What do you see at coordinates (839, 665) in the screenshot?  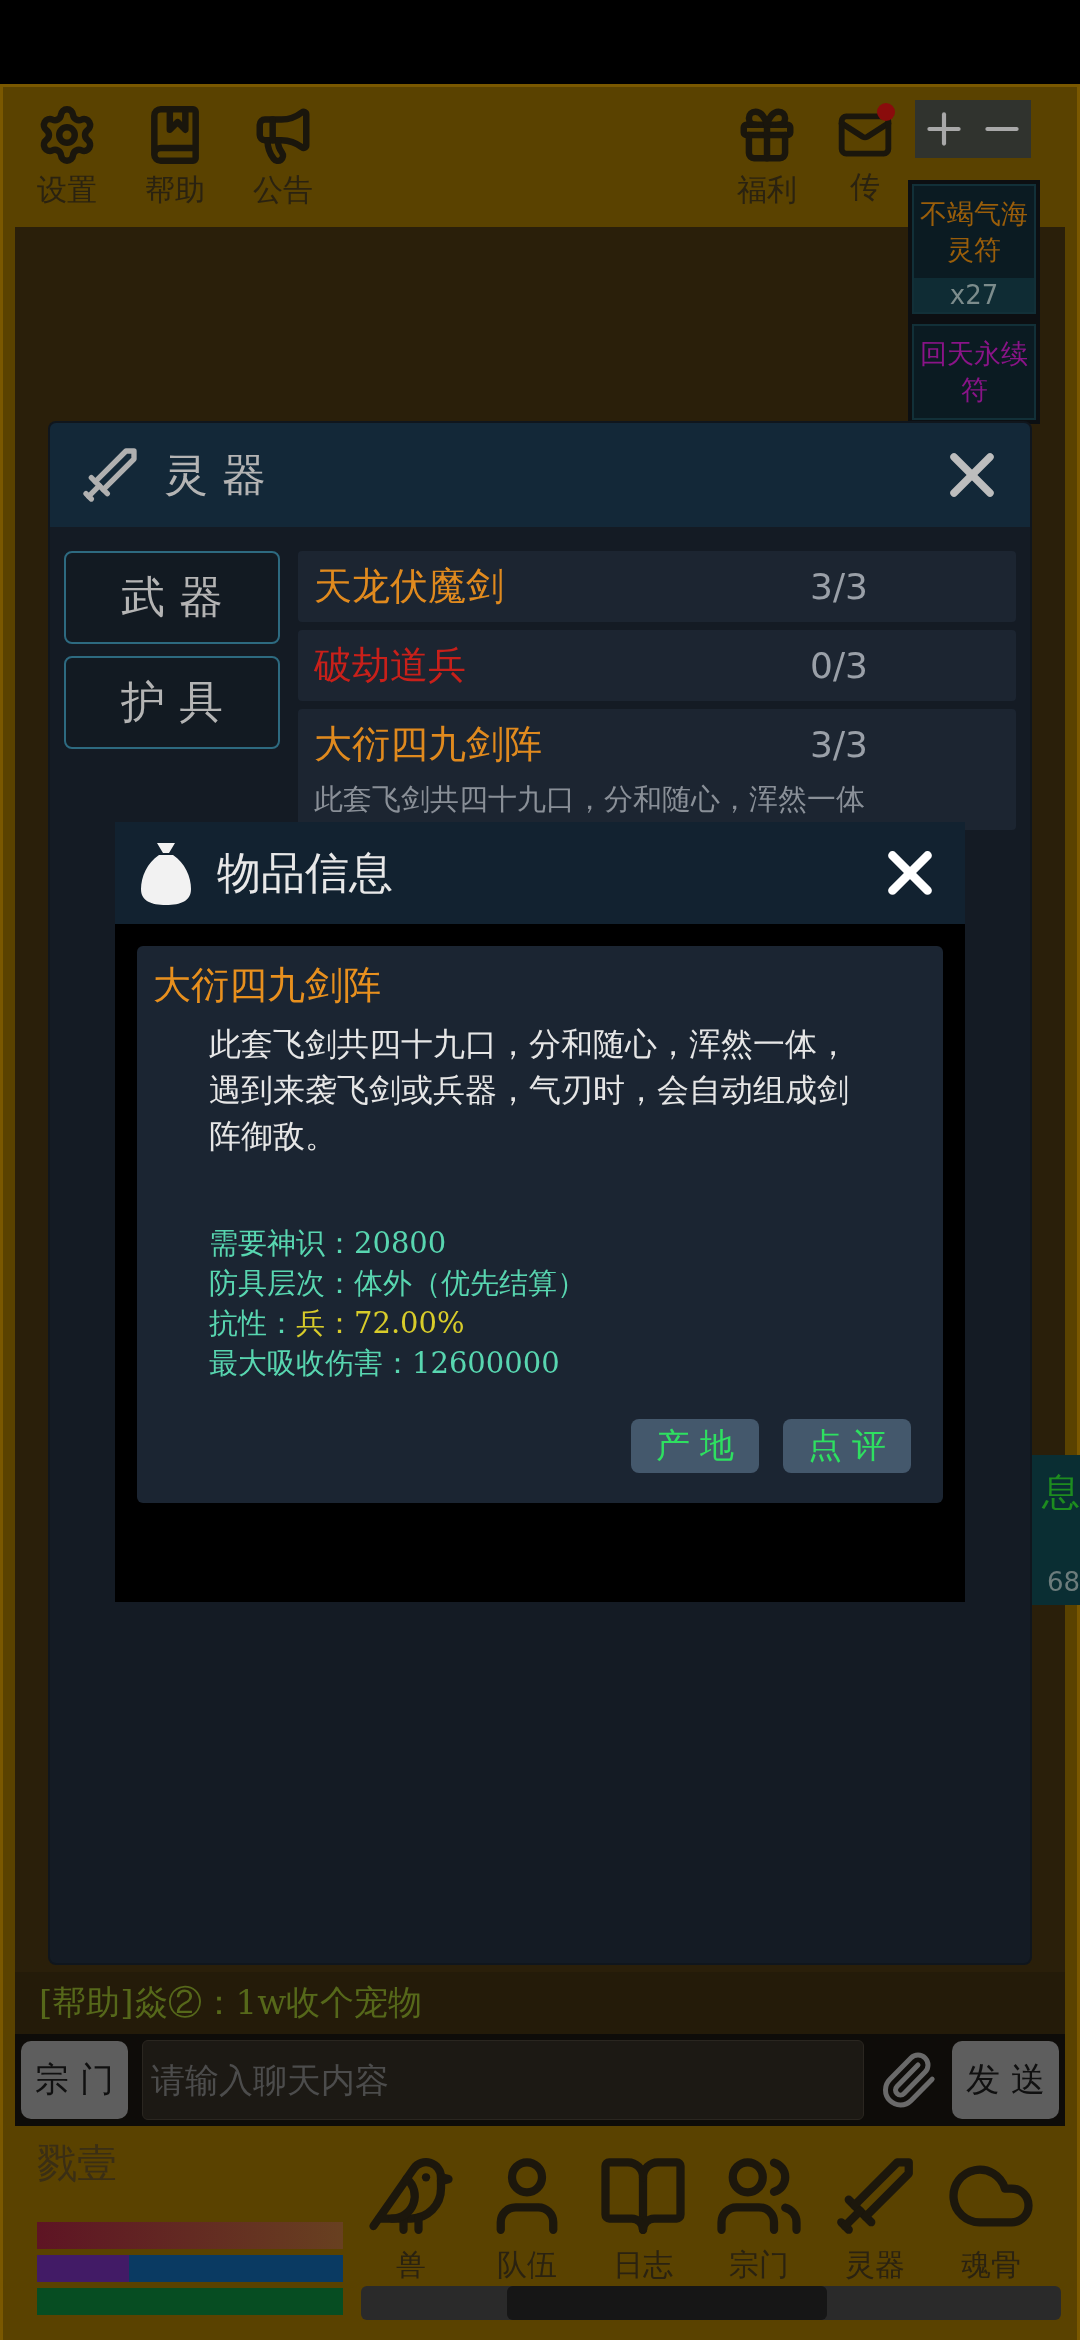 I see `equipment-count: 0/3` at bounding box center [839, 665].